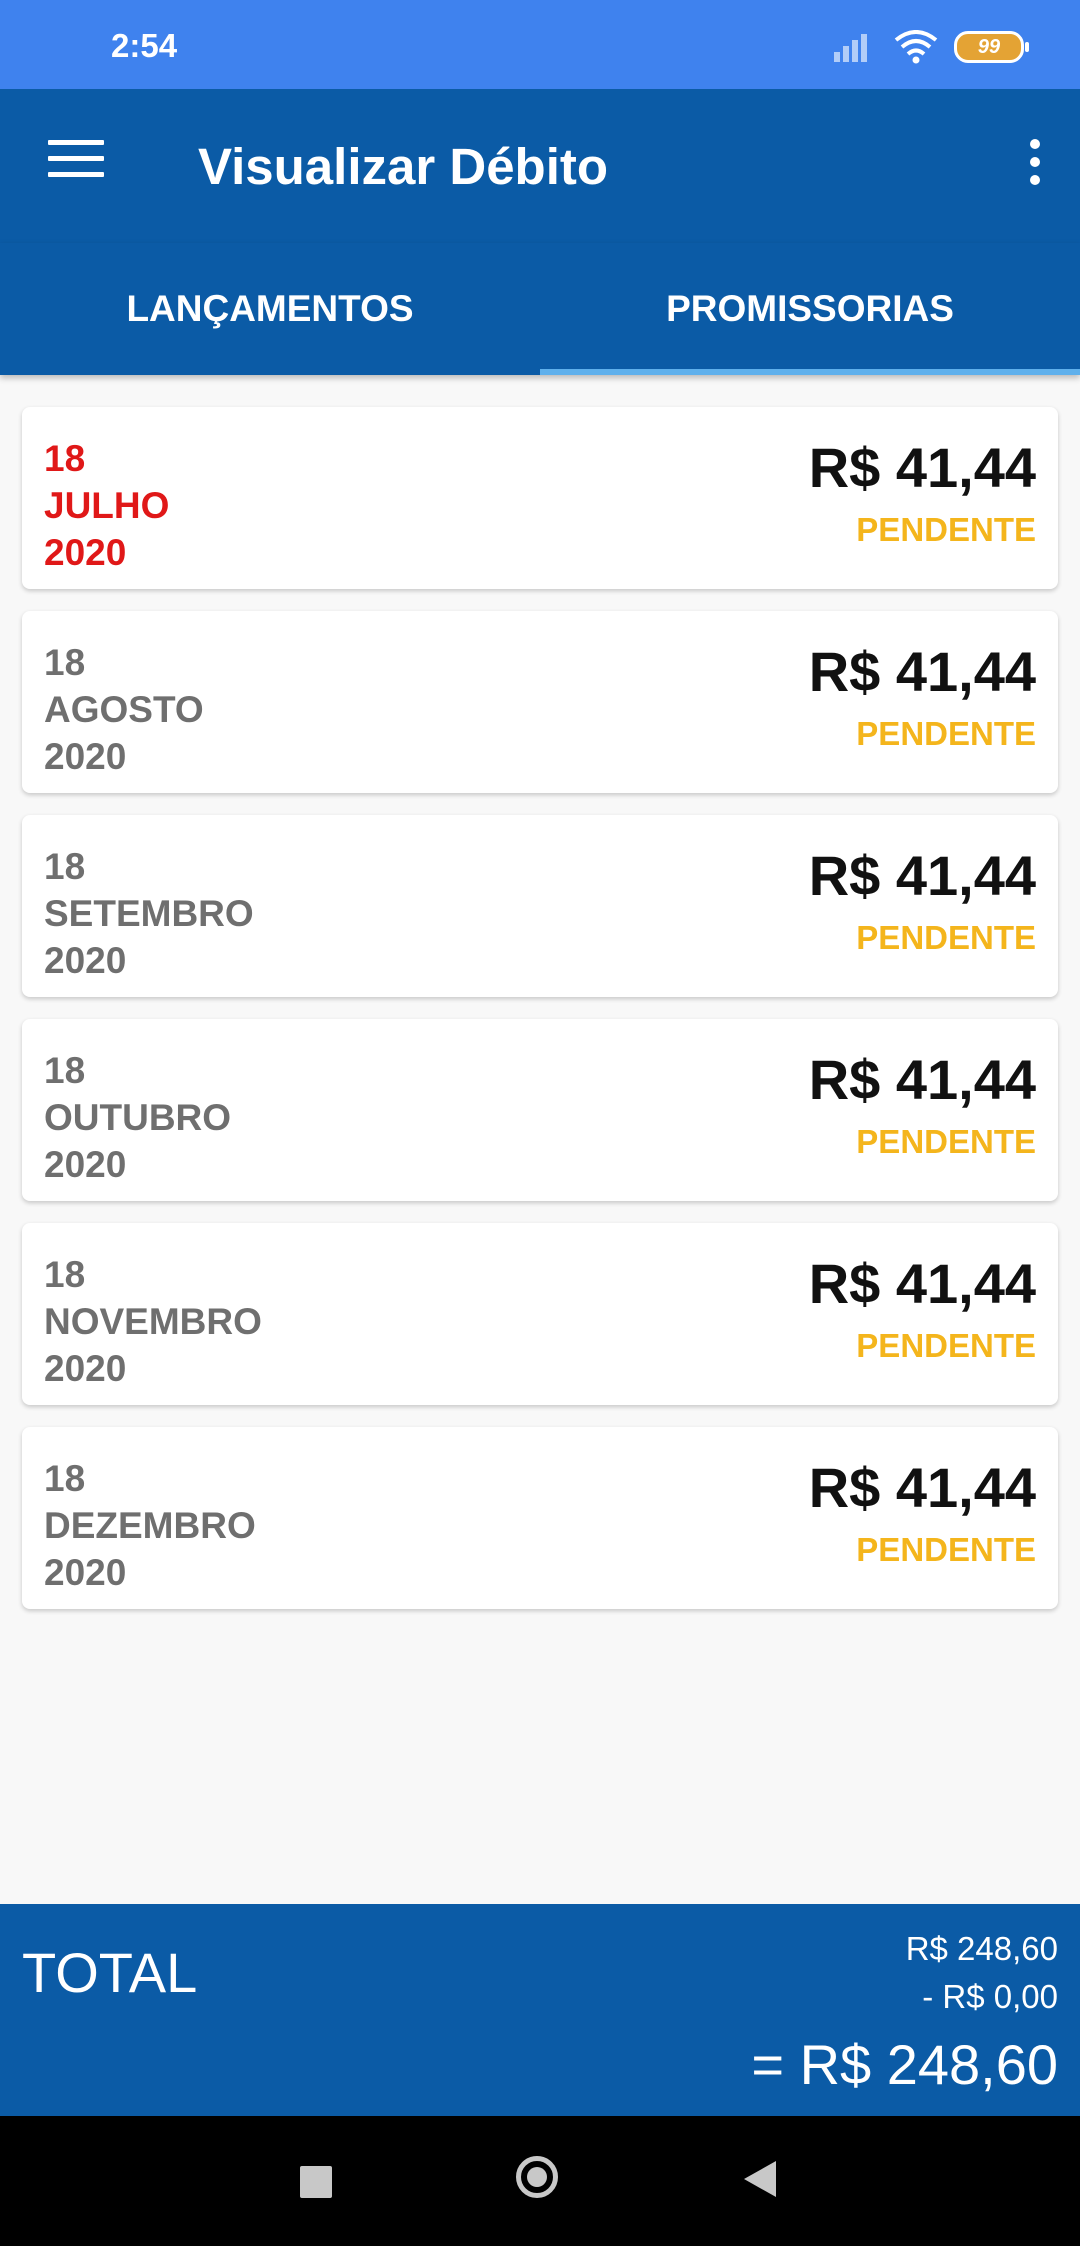  I want to click on tab-promissorias: PROMISSORIAS, so click(810, 309).